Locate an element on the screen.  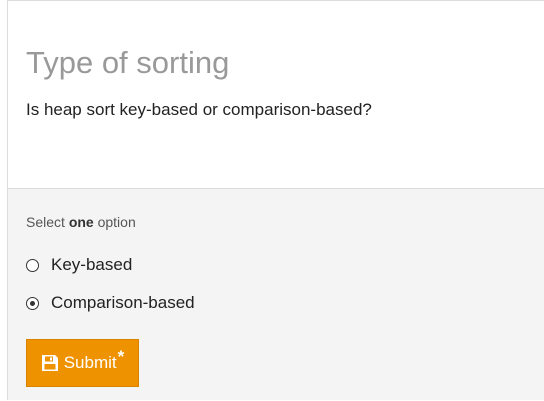
option-comparison-based: Comparison-based is located at coordinates (110, 303).